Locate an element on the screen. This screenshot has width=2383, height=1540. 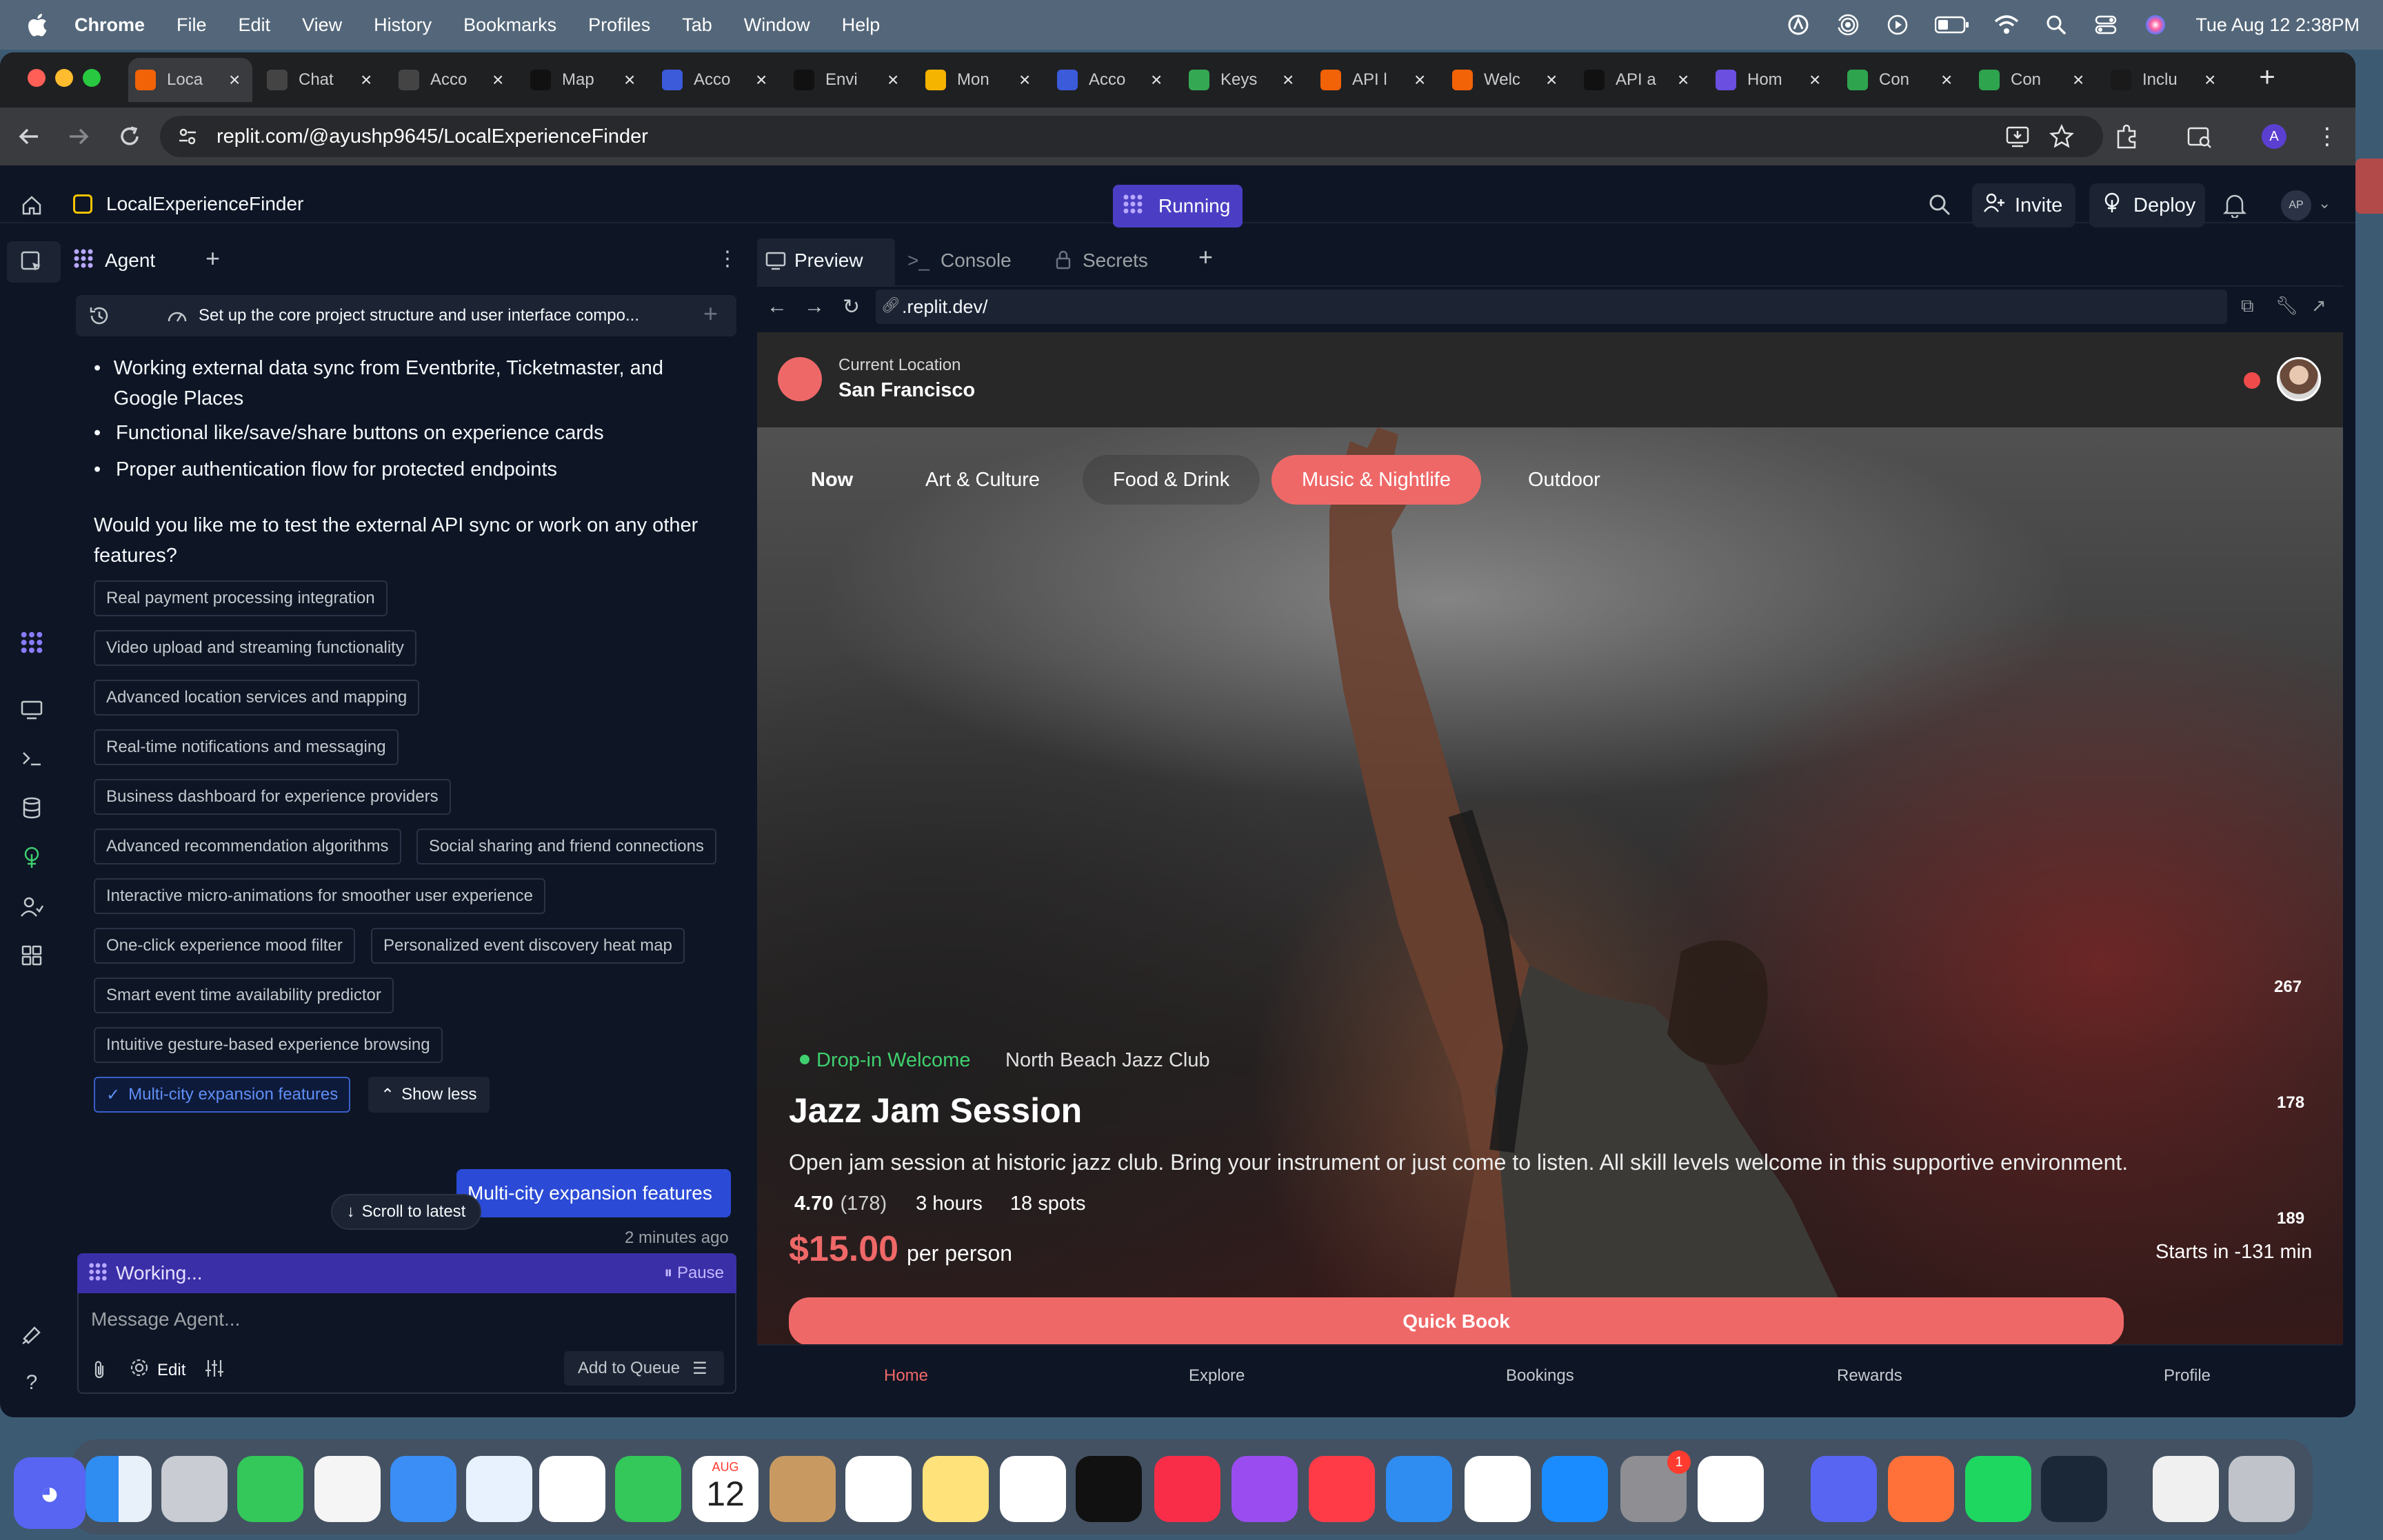
zoom-window-button is located at coordinates (92, 78).